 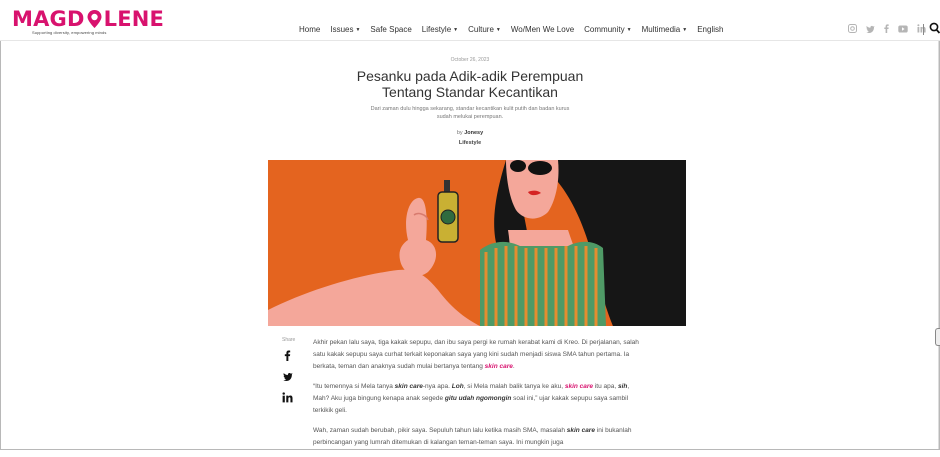 I want to click on article-title-line-2: Tentang Standar Kecantikan, so click(x=470, y=92).